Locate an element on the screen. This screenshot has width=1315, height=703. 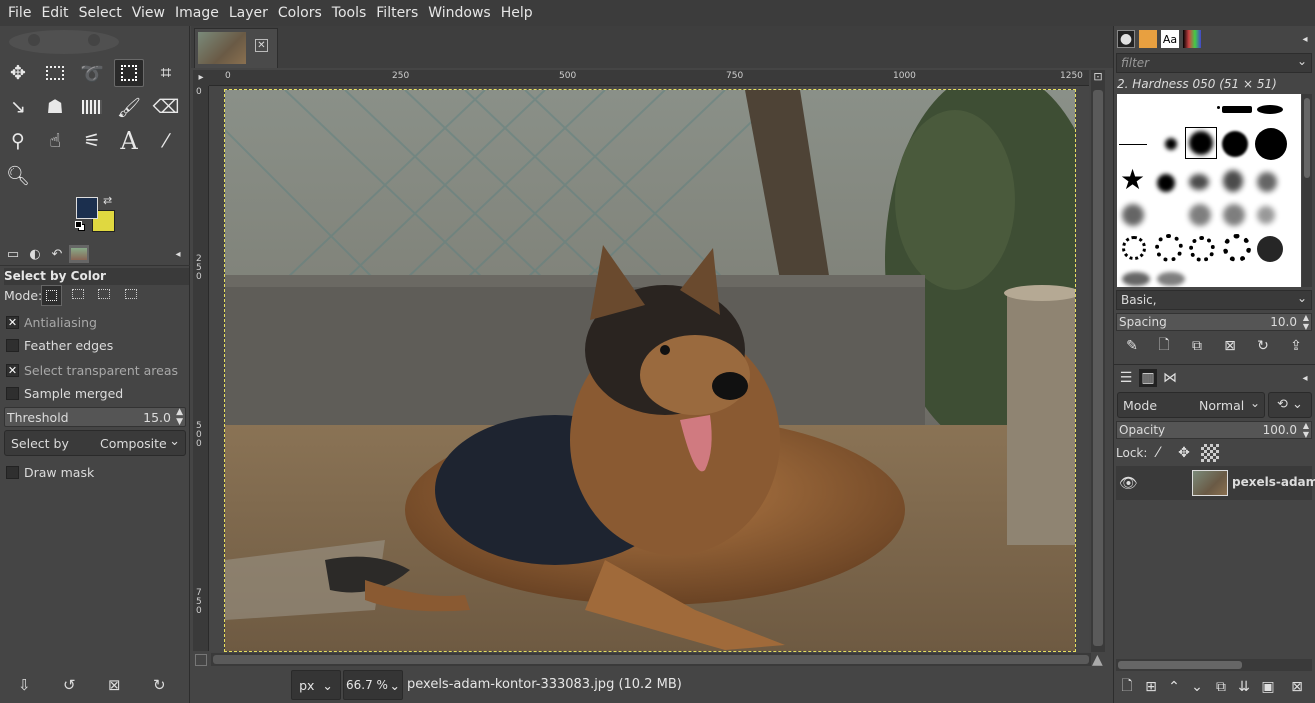
eraser-icon: ⌫ is located at coordinates (166, 107).